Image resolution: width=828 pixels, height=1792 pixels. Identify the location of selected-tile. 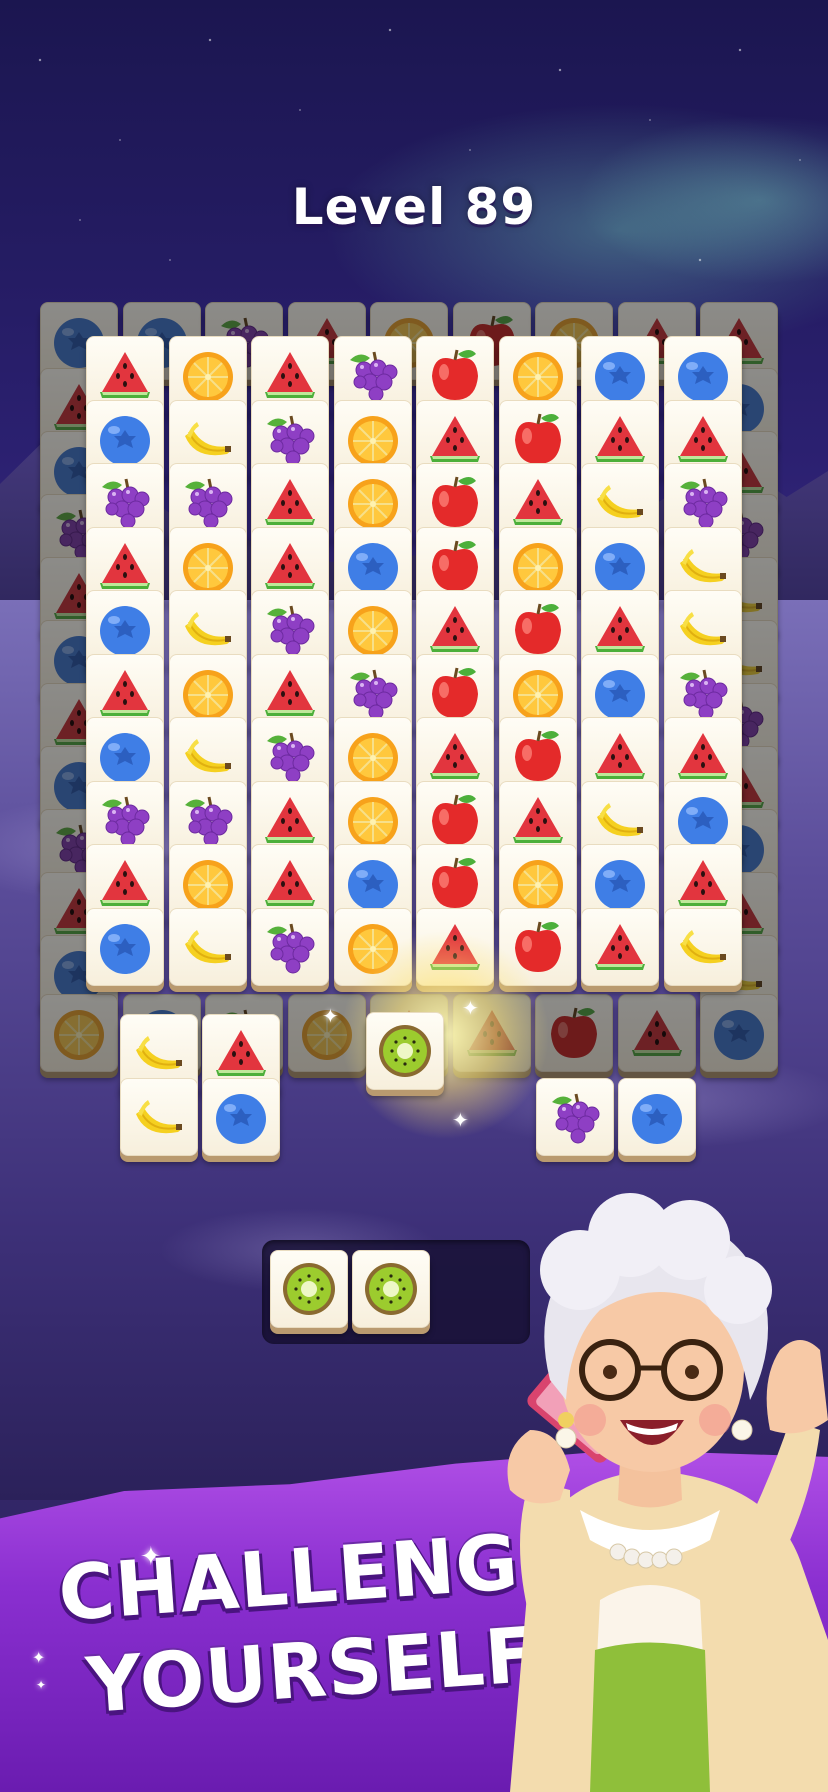
(405, 1051).